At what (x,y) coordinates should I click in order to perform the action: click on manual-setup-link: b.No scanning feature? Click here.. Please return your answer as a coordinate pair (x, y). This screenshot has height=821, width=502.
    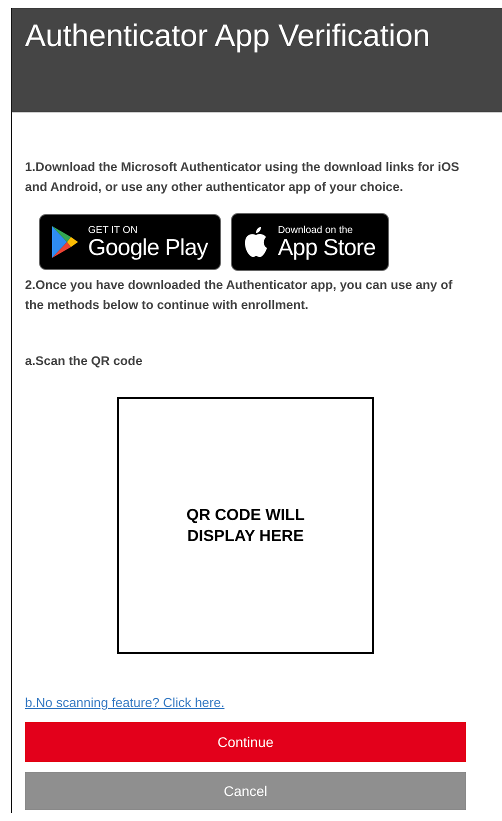
    Looking at the image, I should click on (124, 702).